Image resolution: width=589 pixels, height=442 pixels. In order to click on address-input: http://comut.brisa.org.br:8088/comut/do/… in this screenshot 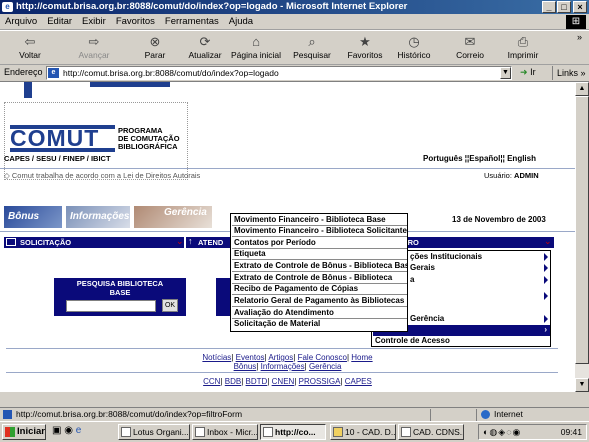, I will do `click(279, 73)`.